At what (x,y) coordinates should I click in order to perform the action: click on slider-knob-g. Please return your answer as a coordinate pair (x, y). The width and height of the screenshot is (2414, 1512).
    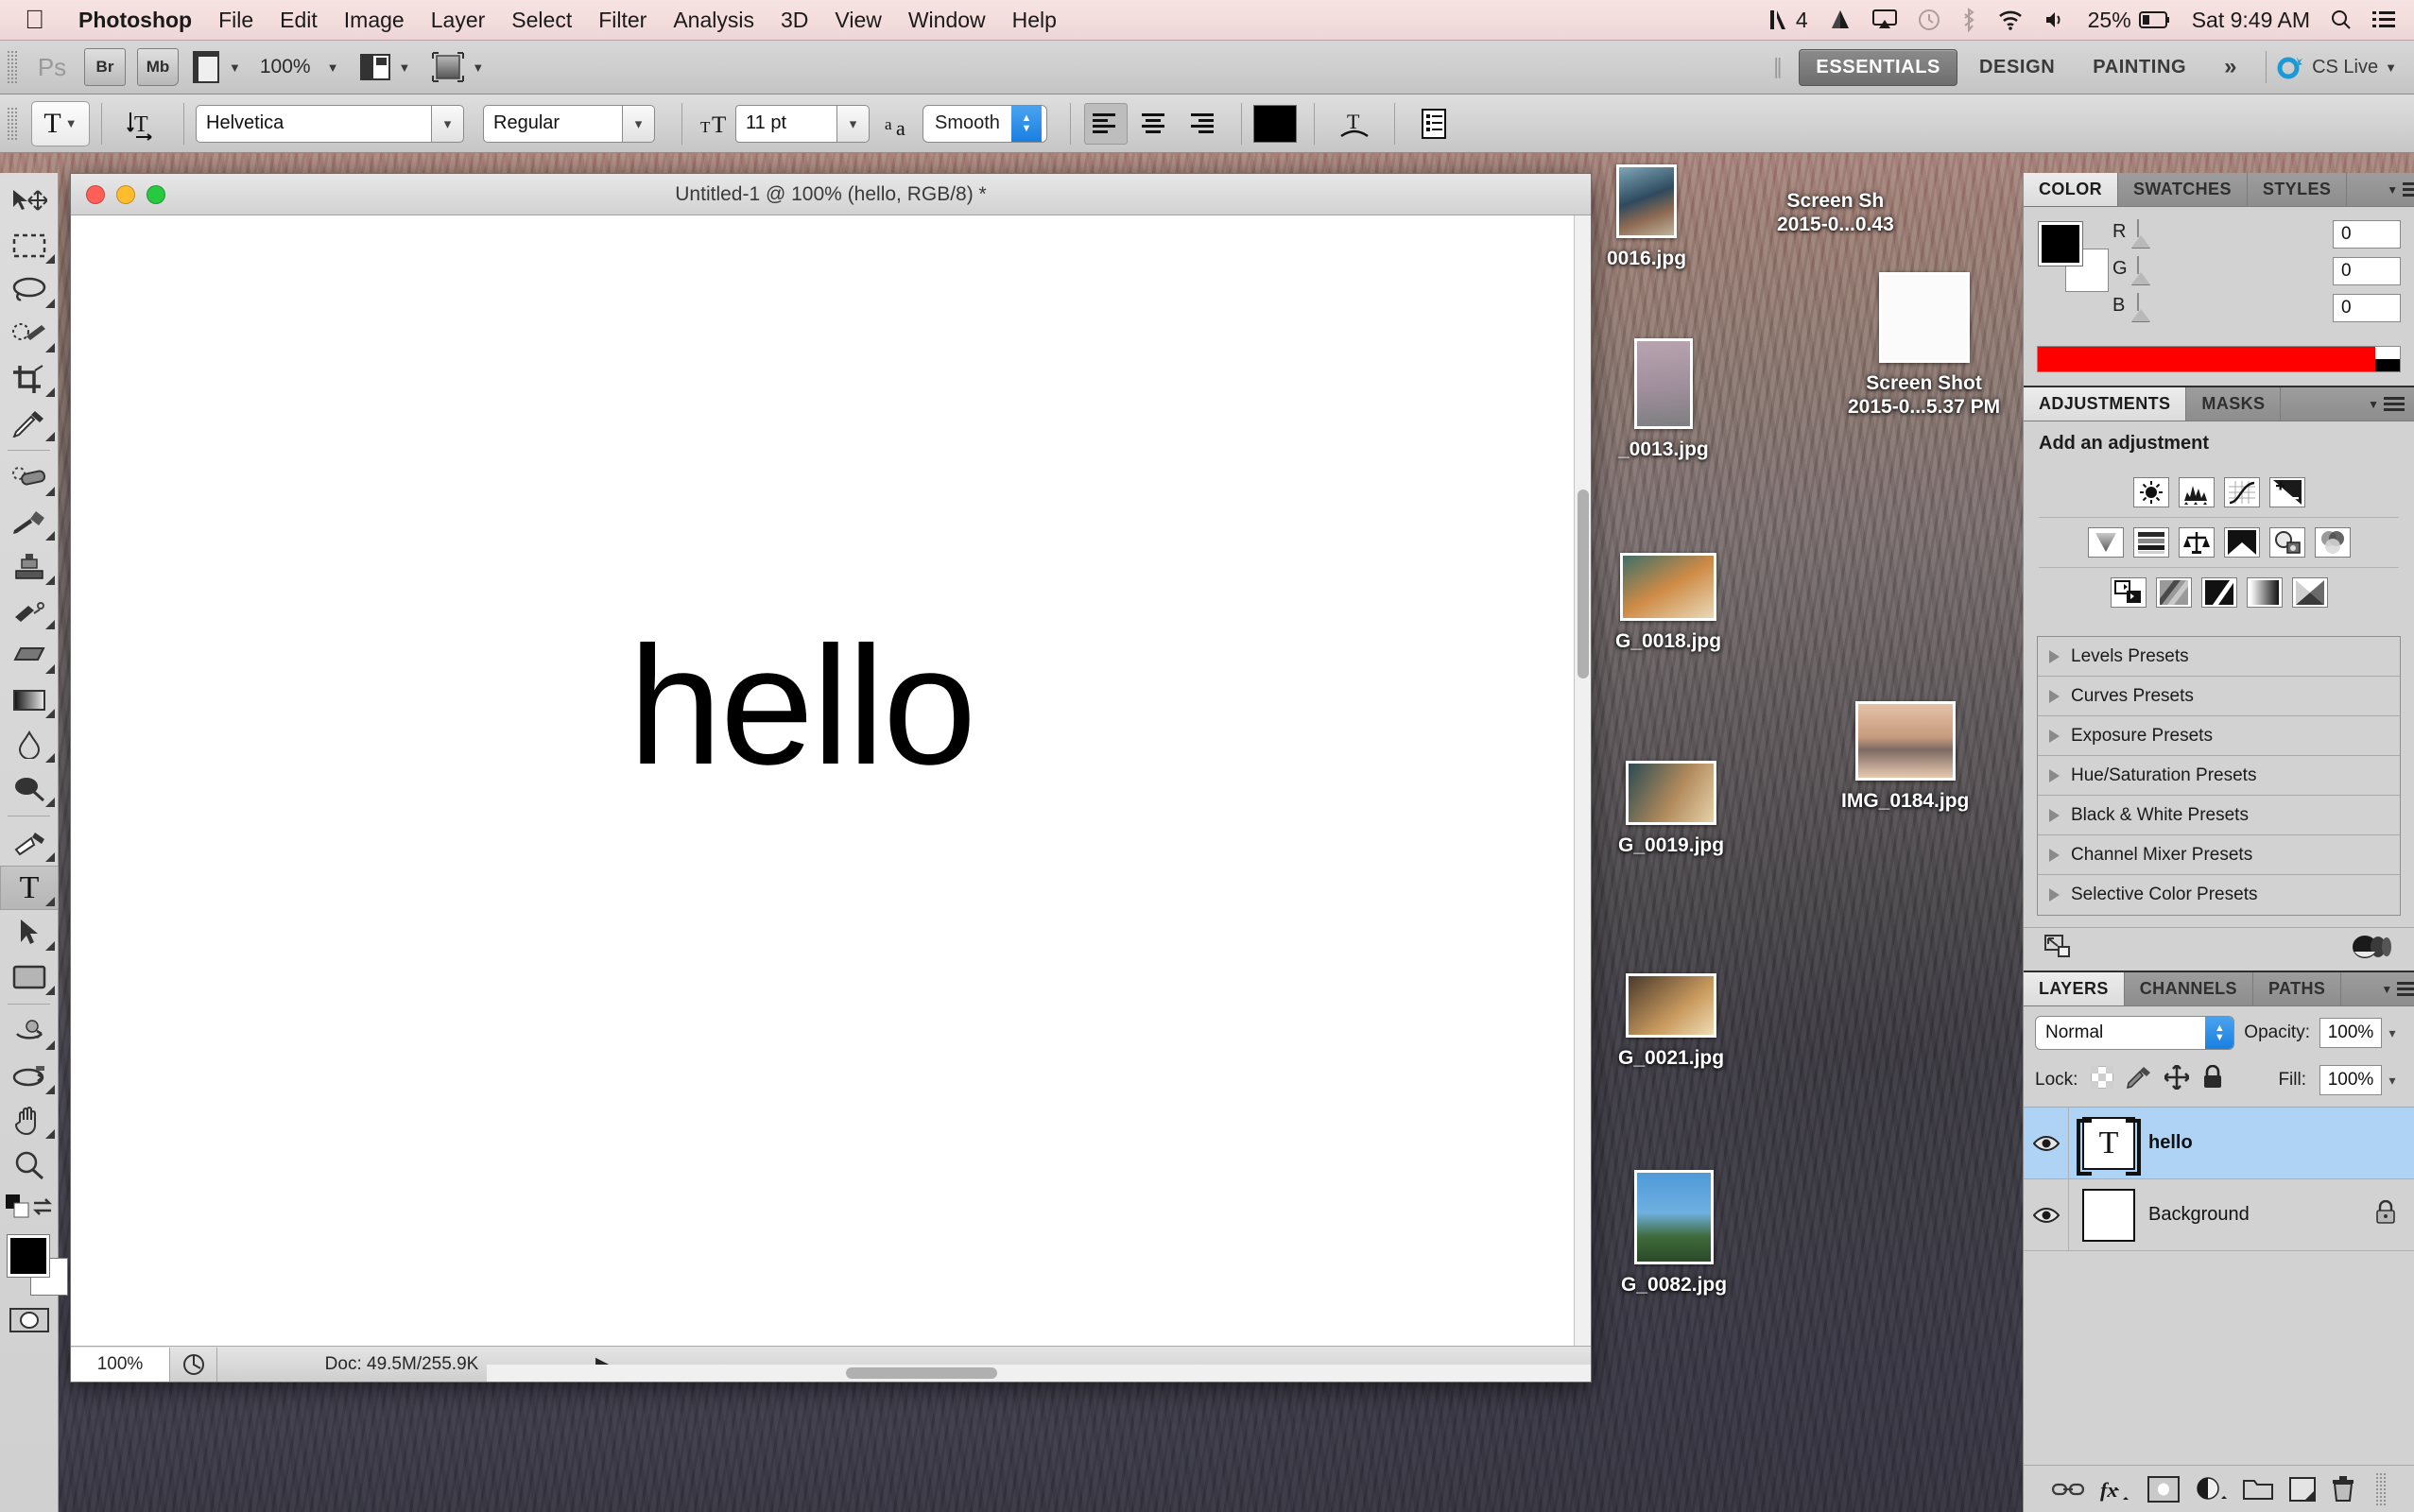
    Looking at the image, I should click on (2140, 278).